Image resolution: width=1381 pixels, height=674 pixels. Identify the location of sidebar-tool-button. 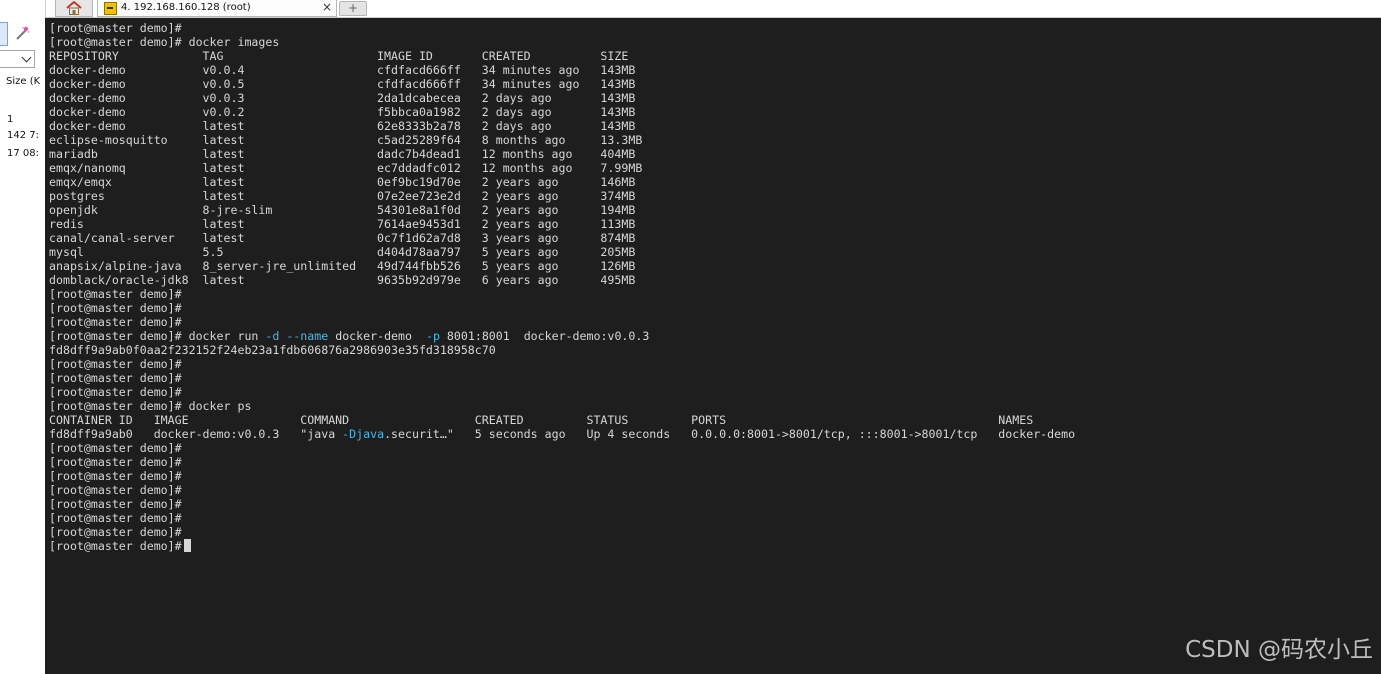
(22, 33).